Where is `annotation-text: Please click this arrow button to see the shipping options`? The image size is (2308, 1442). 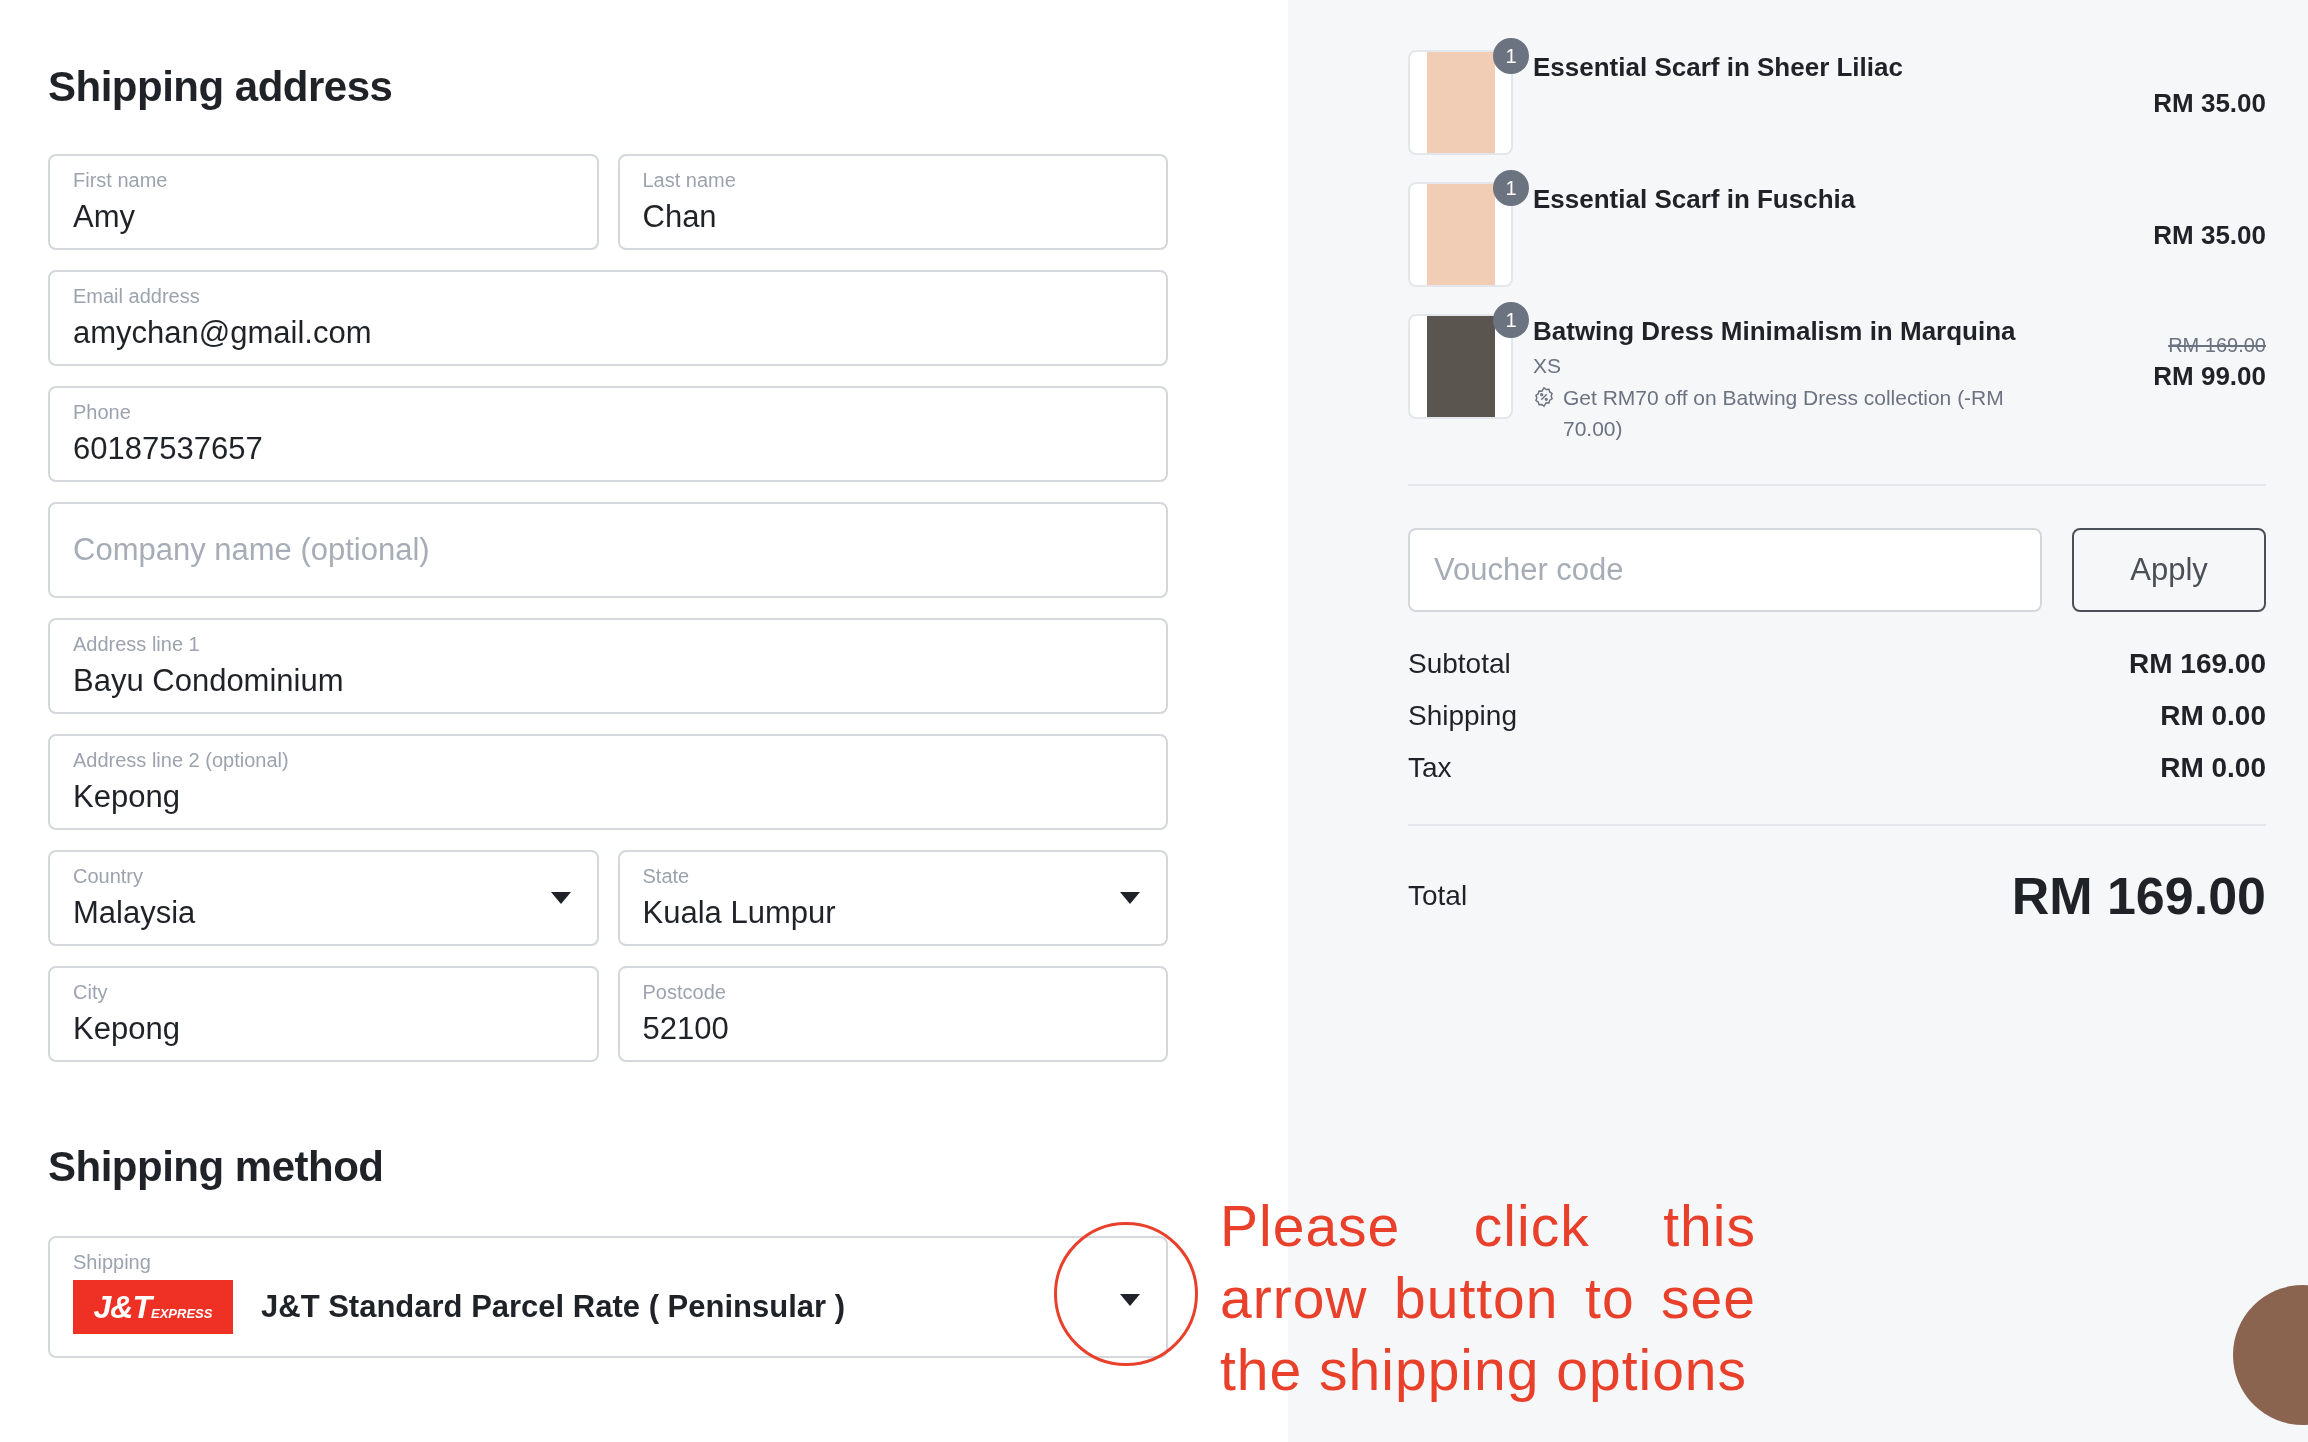 annotation-text: Please click this arrow button to see the shipping options is located at coordinates (1488, 1298).